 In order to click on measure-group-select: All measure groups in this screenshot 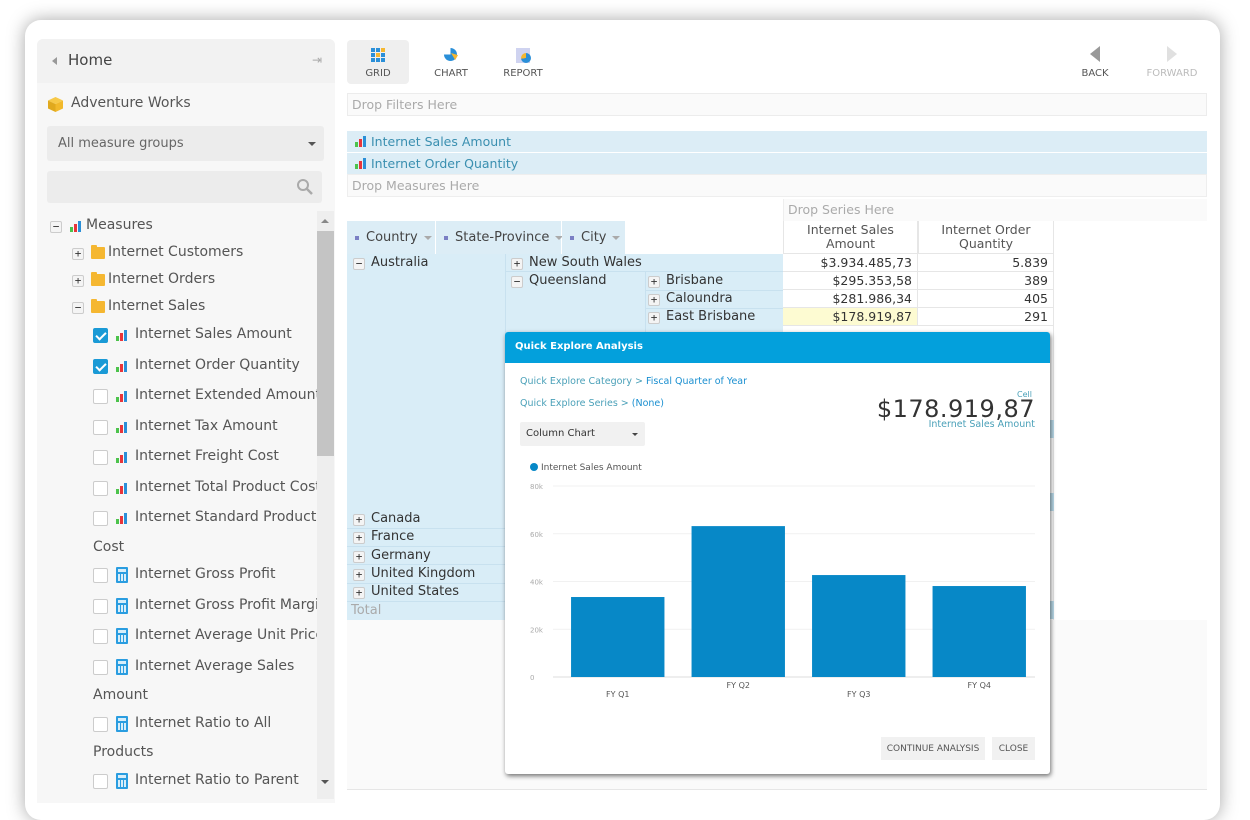, I will do `click(185, 143)`.